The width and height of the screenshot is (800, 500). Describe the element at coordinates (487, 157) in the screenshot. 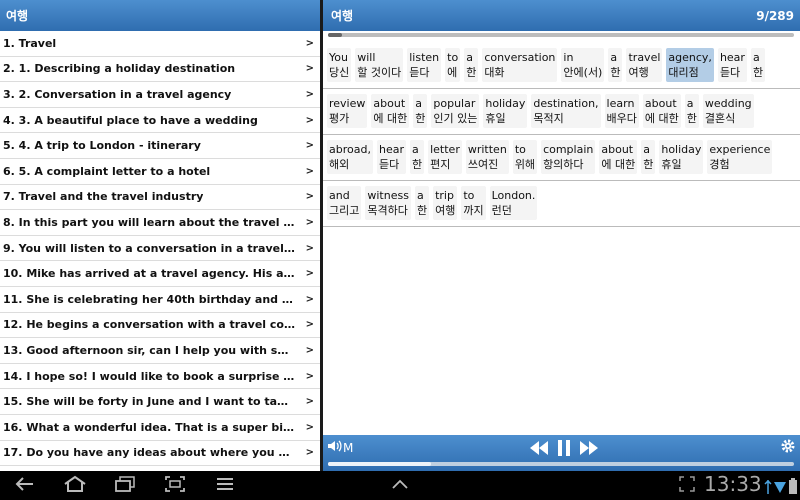

I see `word-chip: written 쓰여진` at that location.